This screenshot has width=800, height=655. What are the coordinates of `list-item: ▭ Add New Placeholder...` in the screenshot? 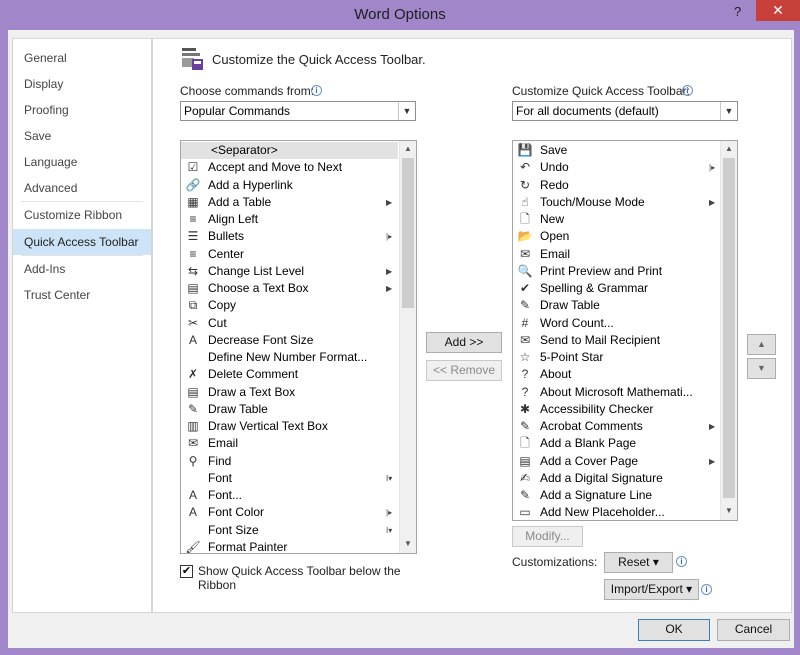 It's located at (616, 512).